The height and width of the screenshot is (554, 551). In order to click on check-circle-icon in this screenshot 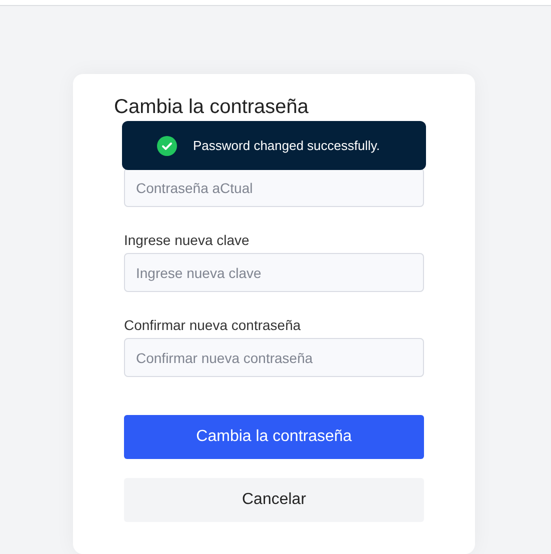, I will do `click(167, 146)`.